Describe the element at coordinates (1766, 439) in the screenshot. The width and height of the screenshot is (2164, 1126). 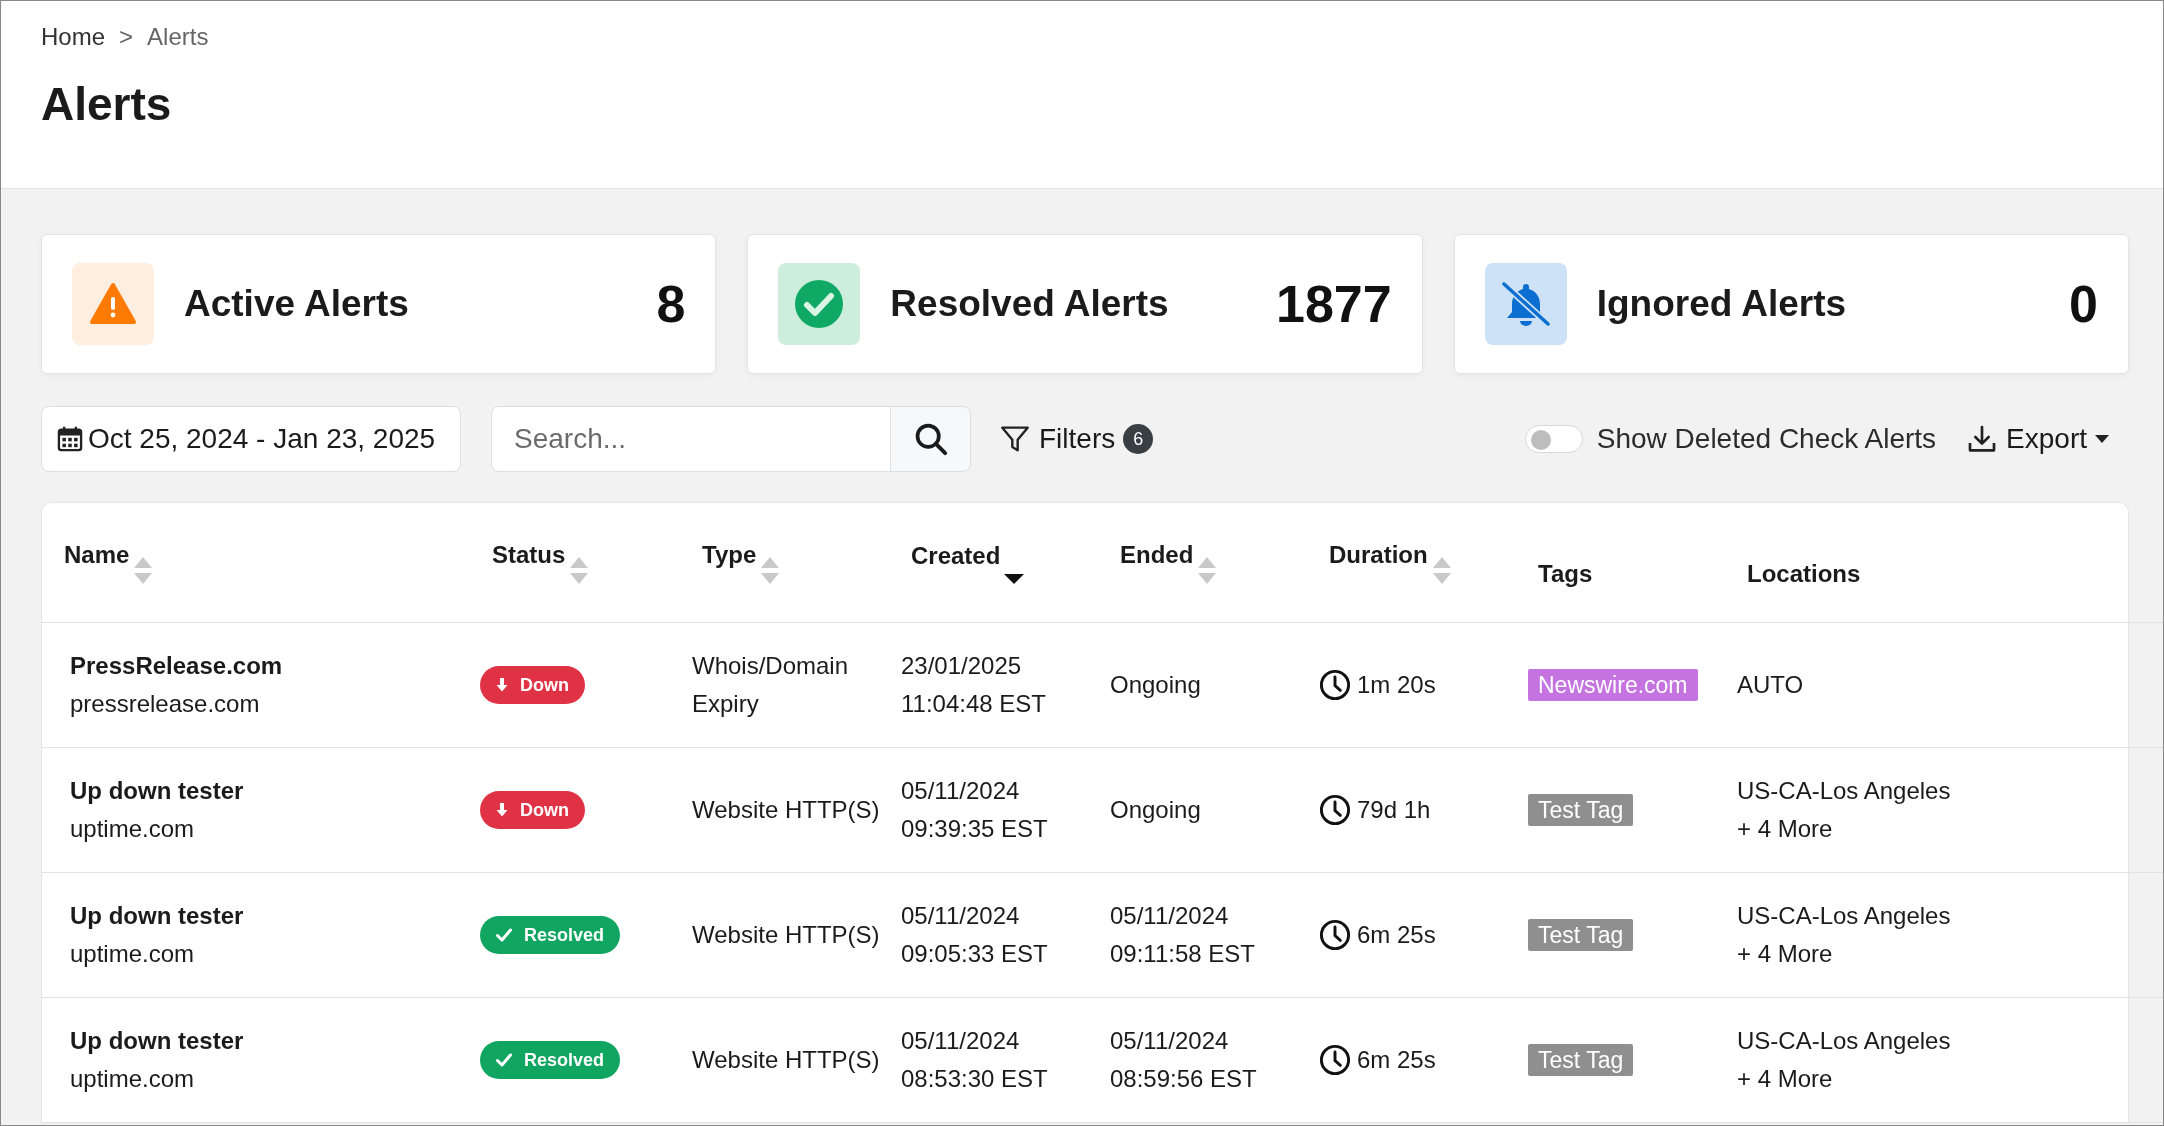
I see `toggle-label: Show Deleted Check Alerts` at that location.